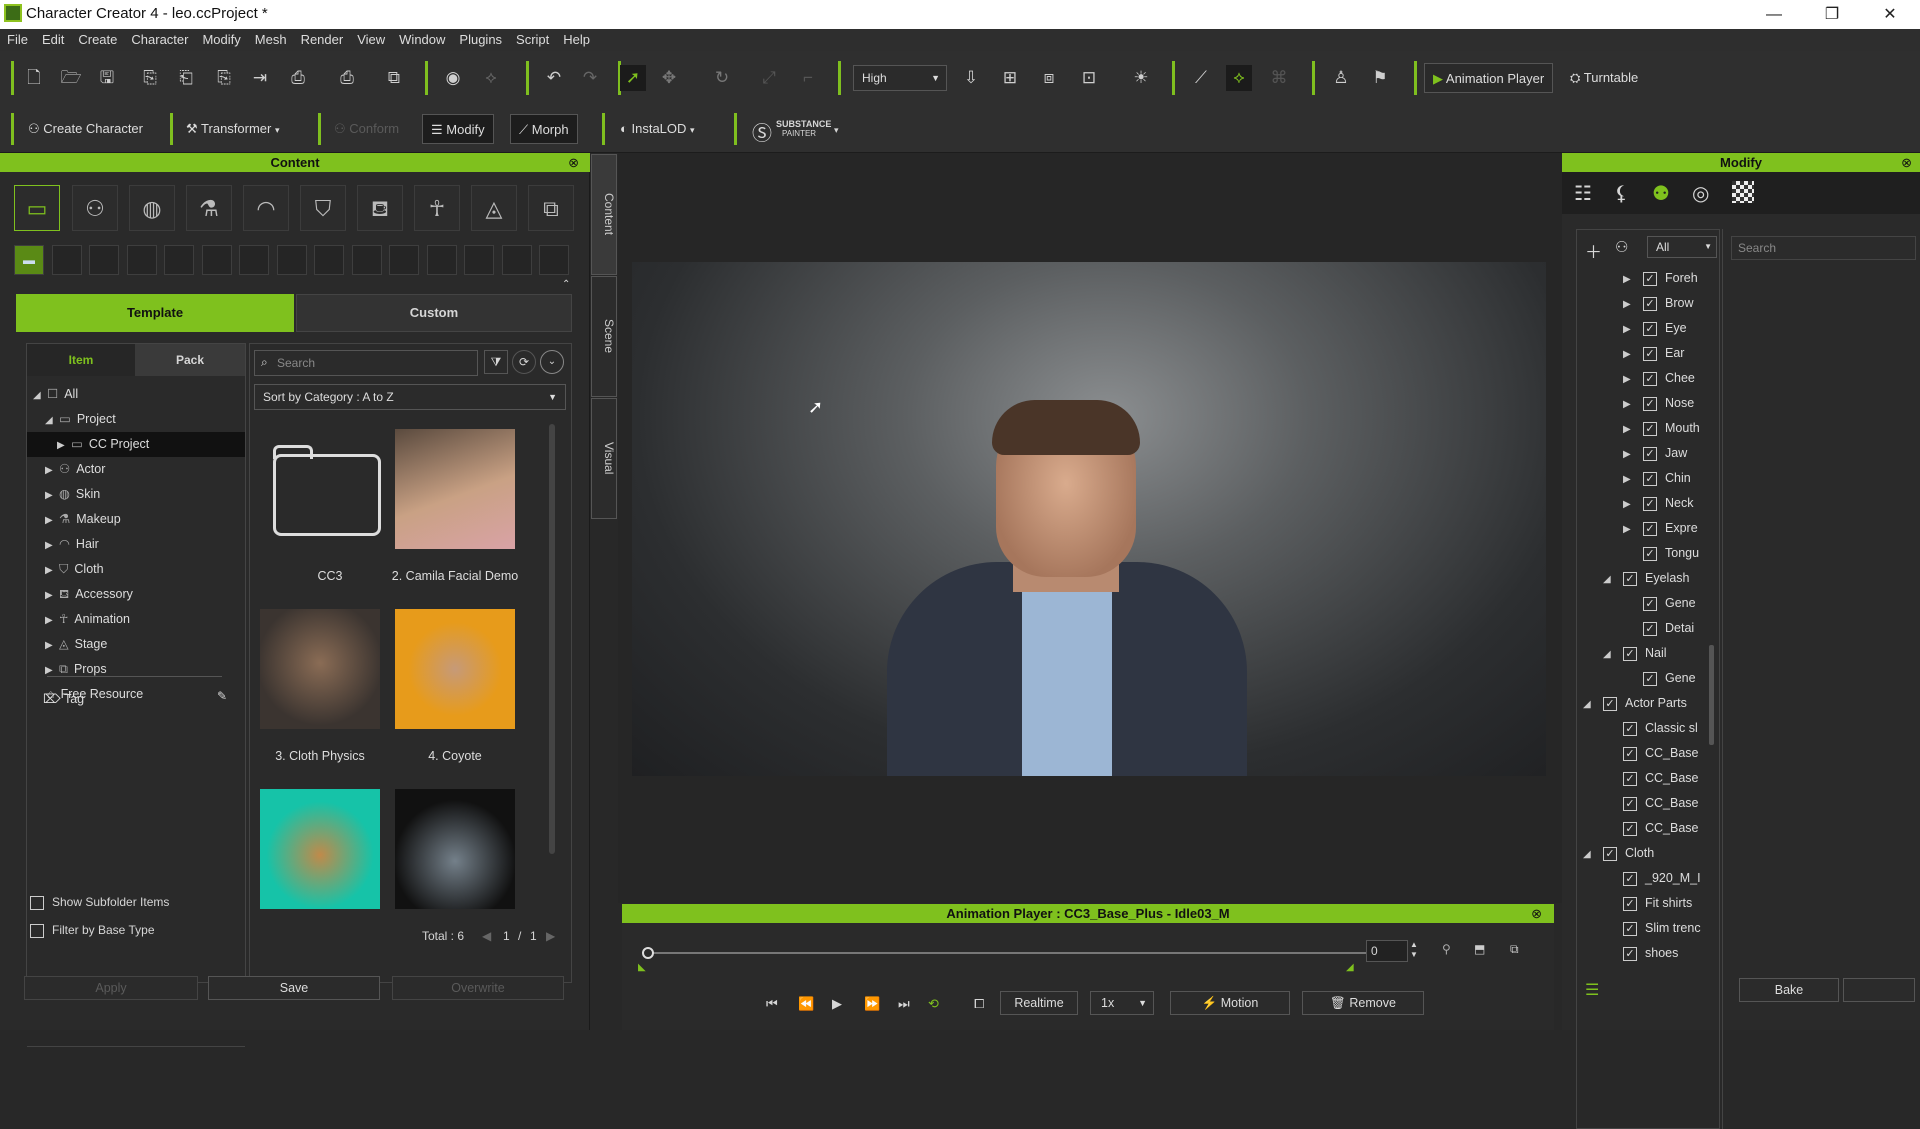  I want to click on material-tab-icon: ◎, so click(1700, 193).